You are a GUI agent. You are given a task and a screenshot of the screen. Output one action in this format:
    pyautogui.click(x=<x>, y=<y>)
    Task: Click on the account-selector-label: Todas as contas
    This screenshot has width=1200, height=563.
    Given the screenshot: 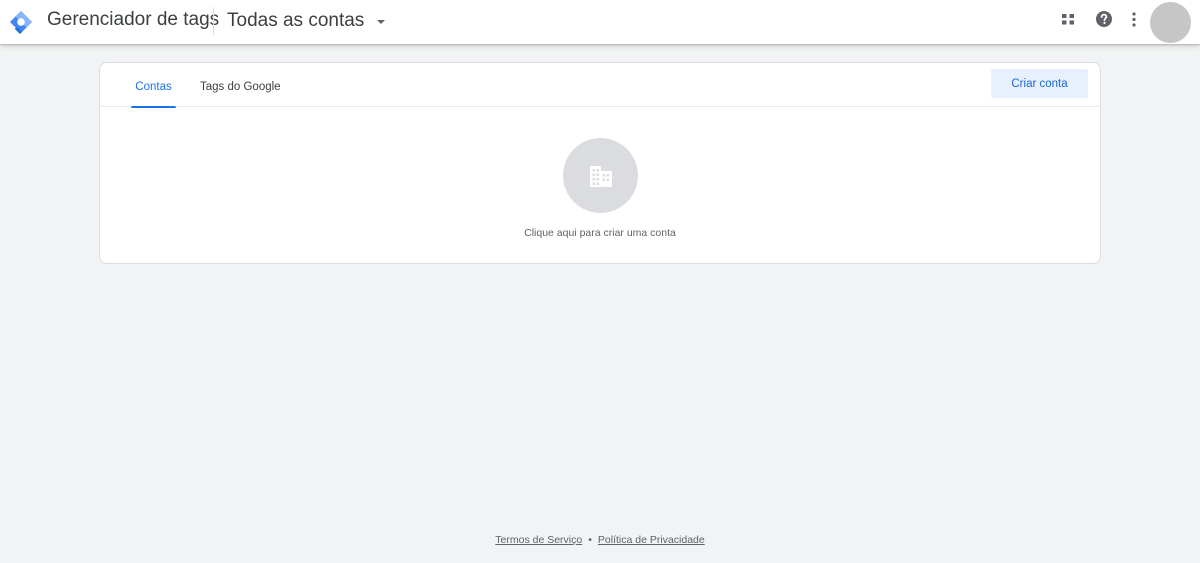 What is the action you would take?
    pyautogui.click(x=296, y=20)
    